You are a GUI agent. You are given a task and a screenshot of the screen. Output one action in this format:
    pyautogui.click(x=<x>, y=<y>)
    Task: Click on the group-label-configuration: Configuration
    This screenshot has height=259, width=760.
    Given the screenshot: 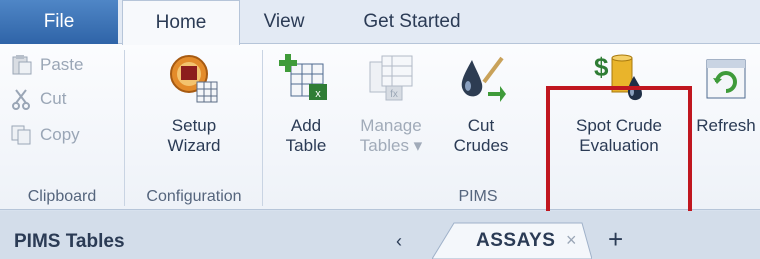 What is the action you would take?
    pyautogui.click(x=194, y=196)
    